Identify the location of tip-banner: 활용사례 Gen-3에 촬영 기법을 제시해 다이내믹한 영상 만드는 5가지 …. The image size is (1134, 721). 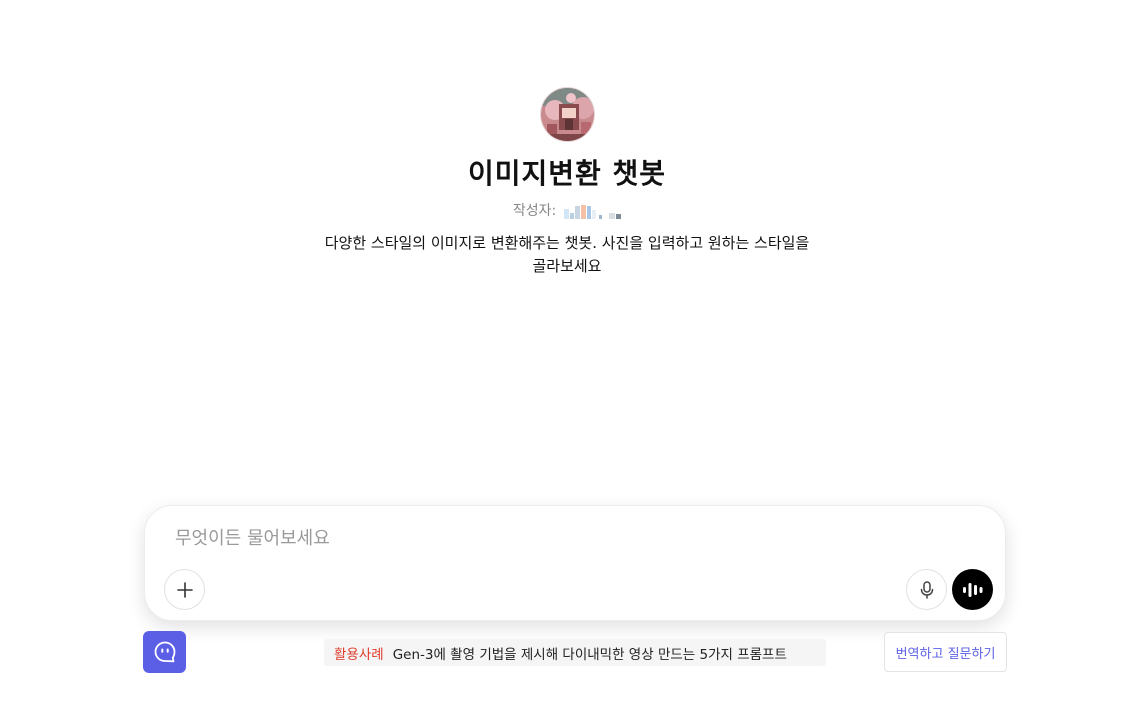
(575, 652).